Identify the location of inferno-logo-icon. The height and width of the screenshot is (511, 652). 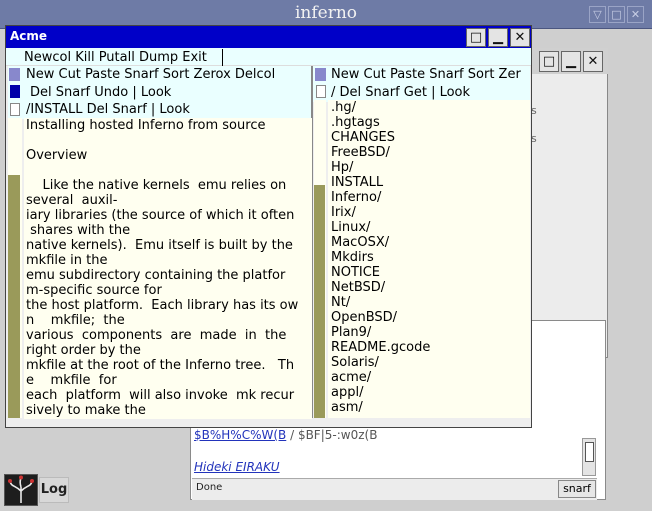
(21, 490).